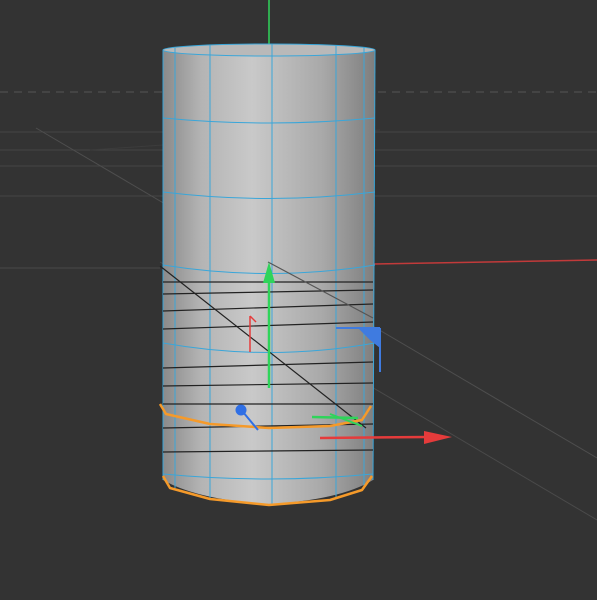 The height and width of the screenshot is (600, 597). I want to click on gizmo-z-handle, so click(241, 410).